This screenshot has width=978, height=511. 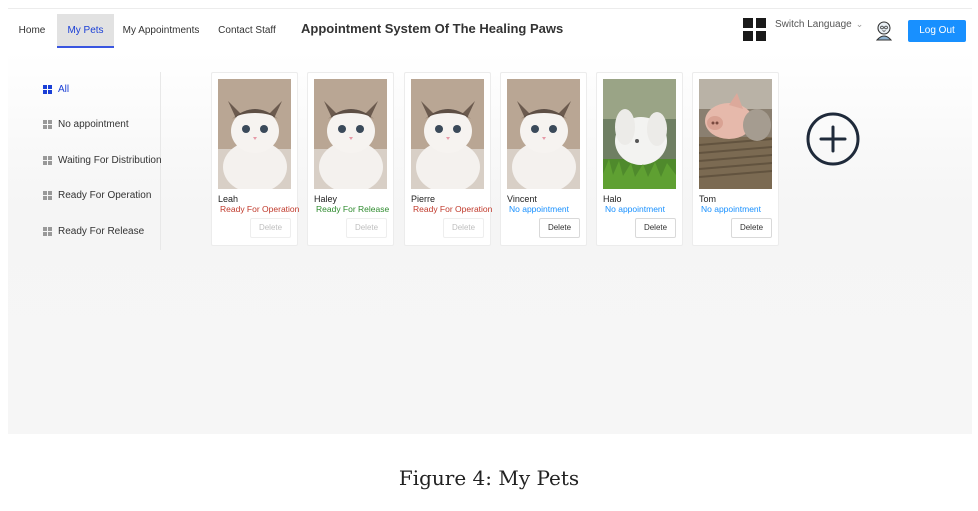 I want to click on sidebar-item-label: Ready For Release, so click(x=101, y=231).